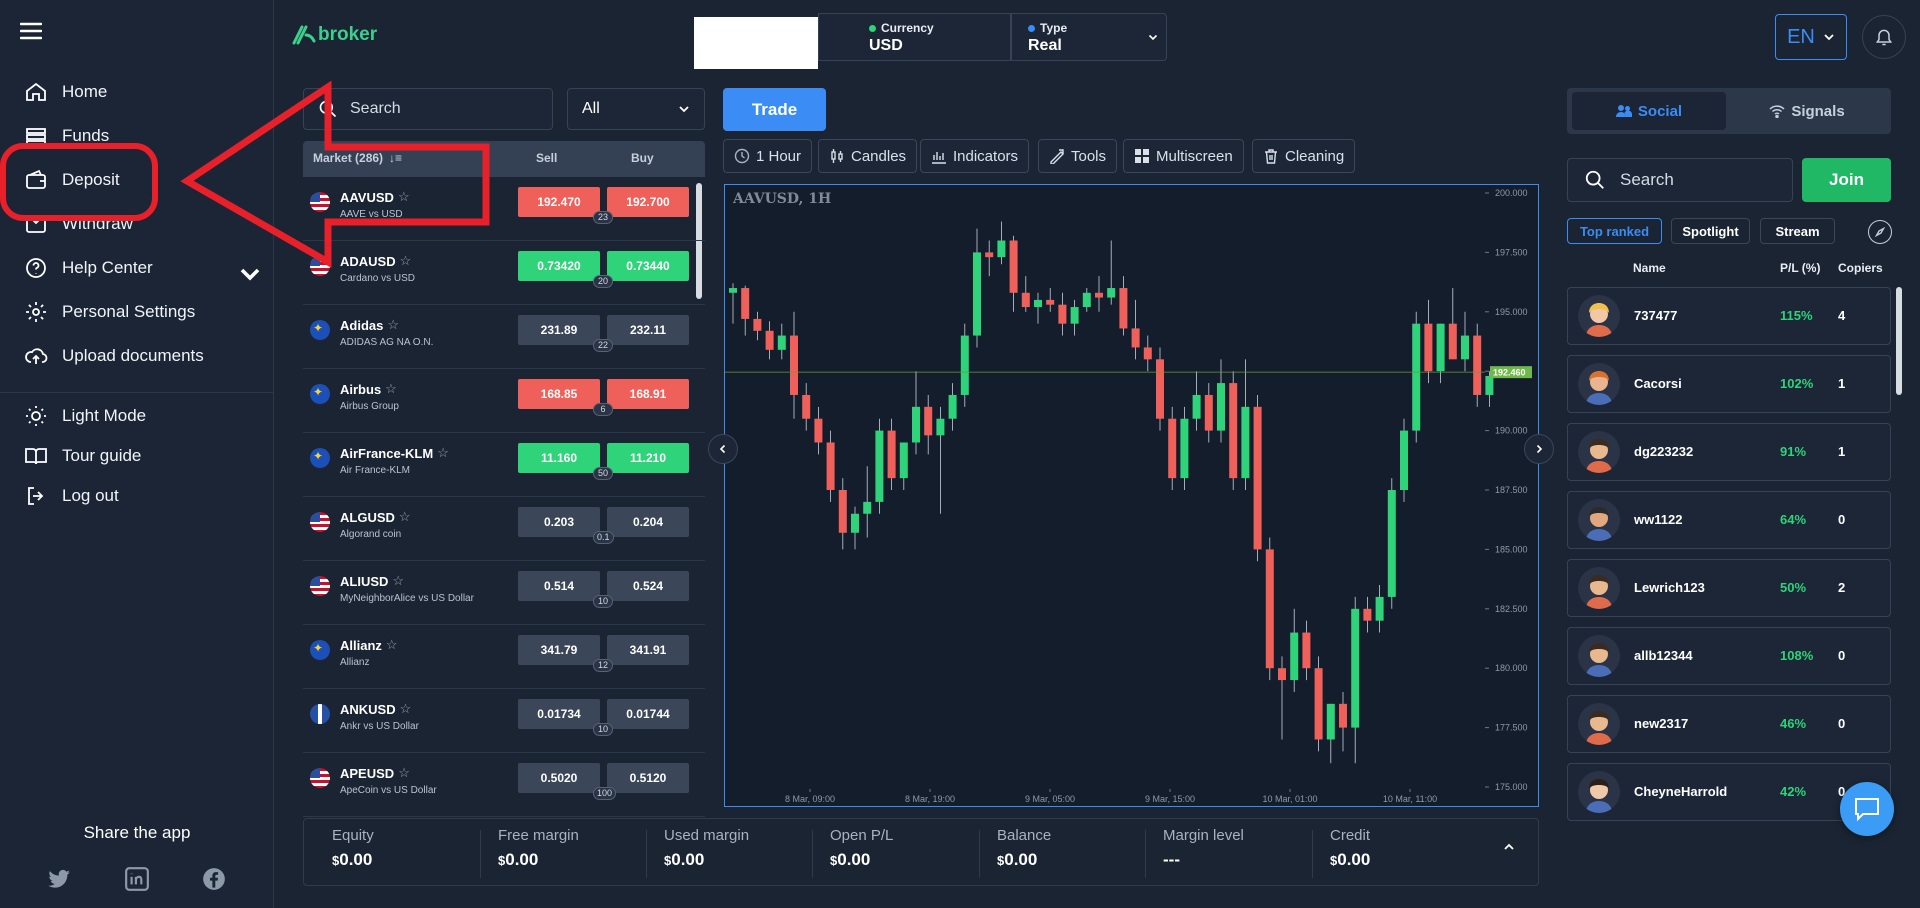  I want to click on tab-signals: Signals, so click(1807, 111).